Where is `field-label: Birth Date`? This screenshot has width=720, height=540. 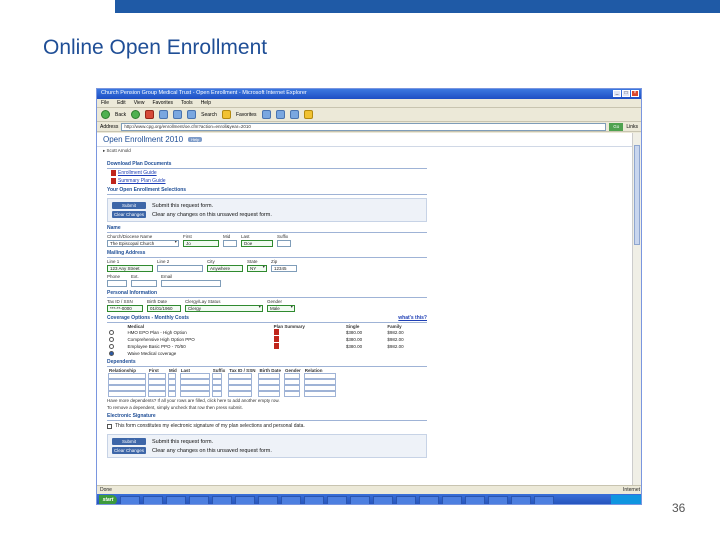
field-label: Birth Date is located at coordinates (157, 301).